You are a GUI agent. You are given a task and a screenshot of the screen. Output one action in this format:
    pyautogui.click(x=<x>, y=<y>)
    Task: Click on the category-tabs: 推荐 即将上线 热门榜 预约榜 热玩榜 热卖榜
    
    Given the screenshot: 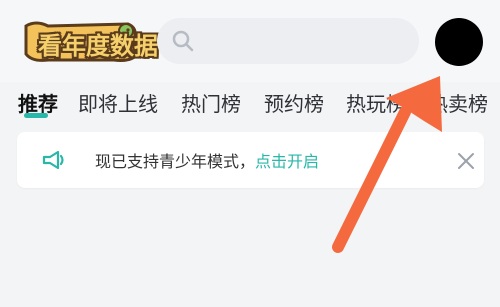 What is the action you would take?
    pyautogui.click(x=250, y=101)
    